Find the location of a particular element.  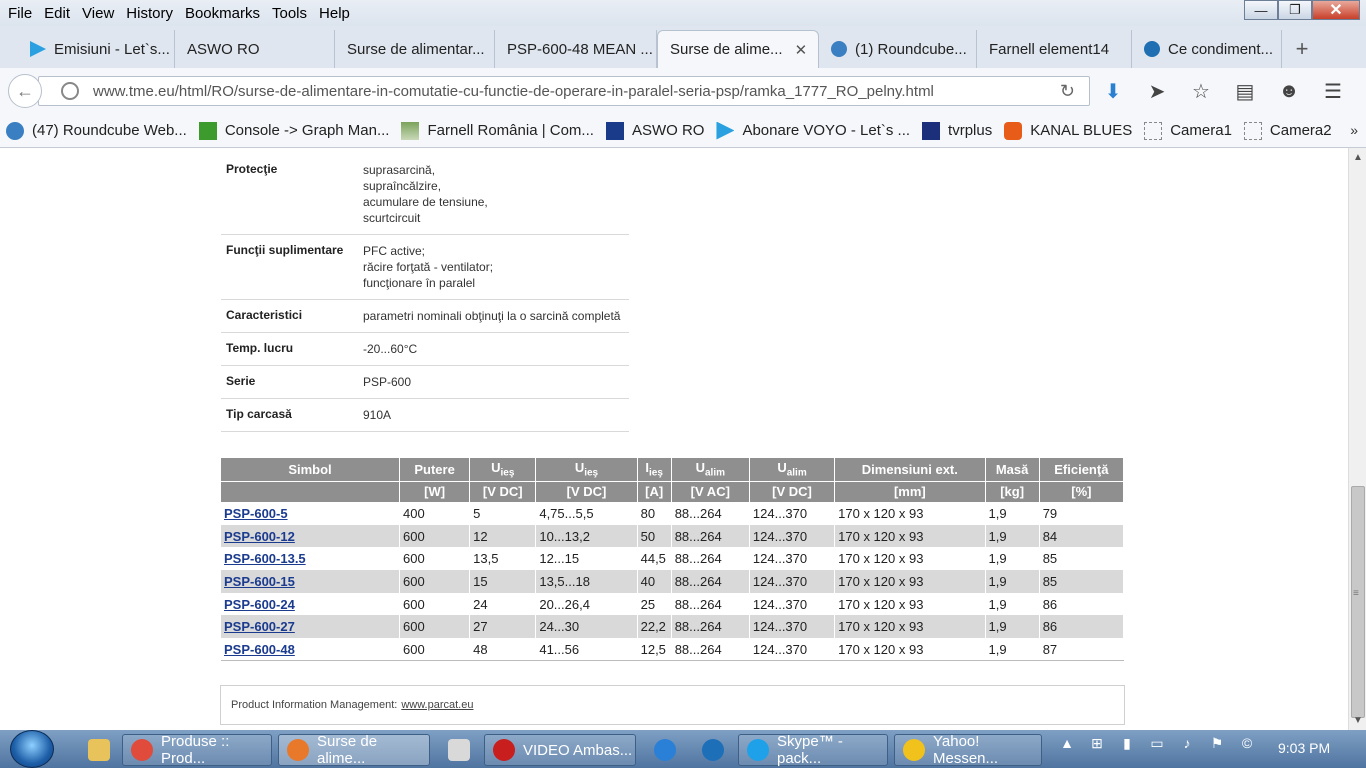

bookmarks-overflow-icon: » is located at coordinates (1354, 130).